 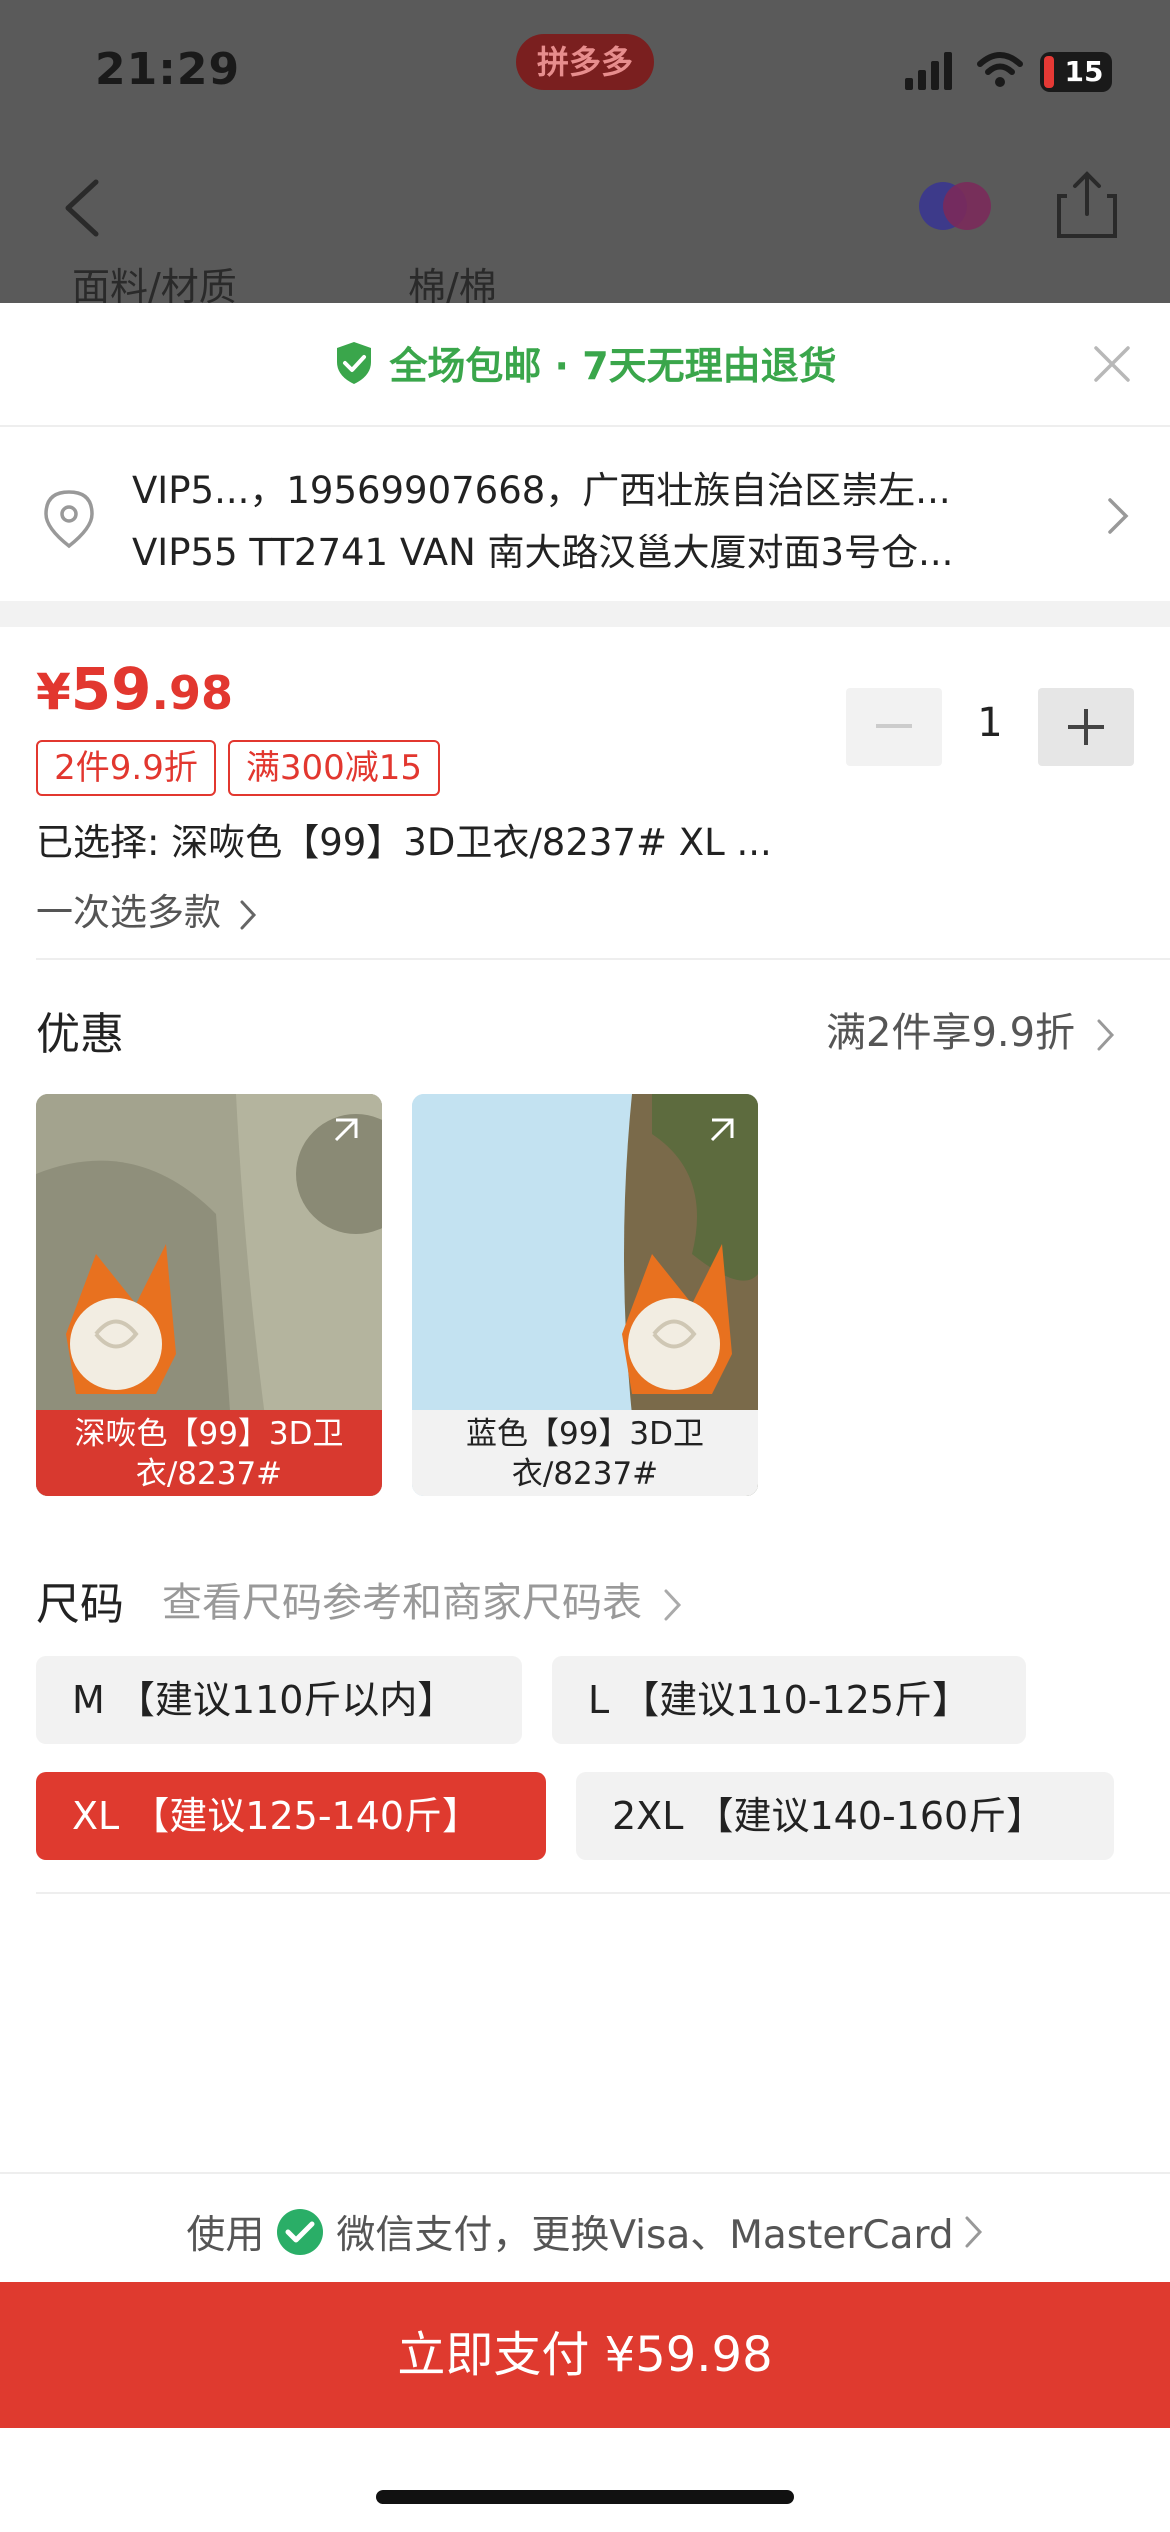 I want to click on size-option-xl: XL 【建议125-140斤】, so click(x=291, y=1816).